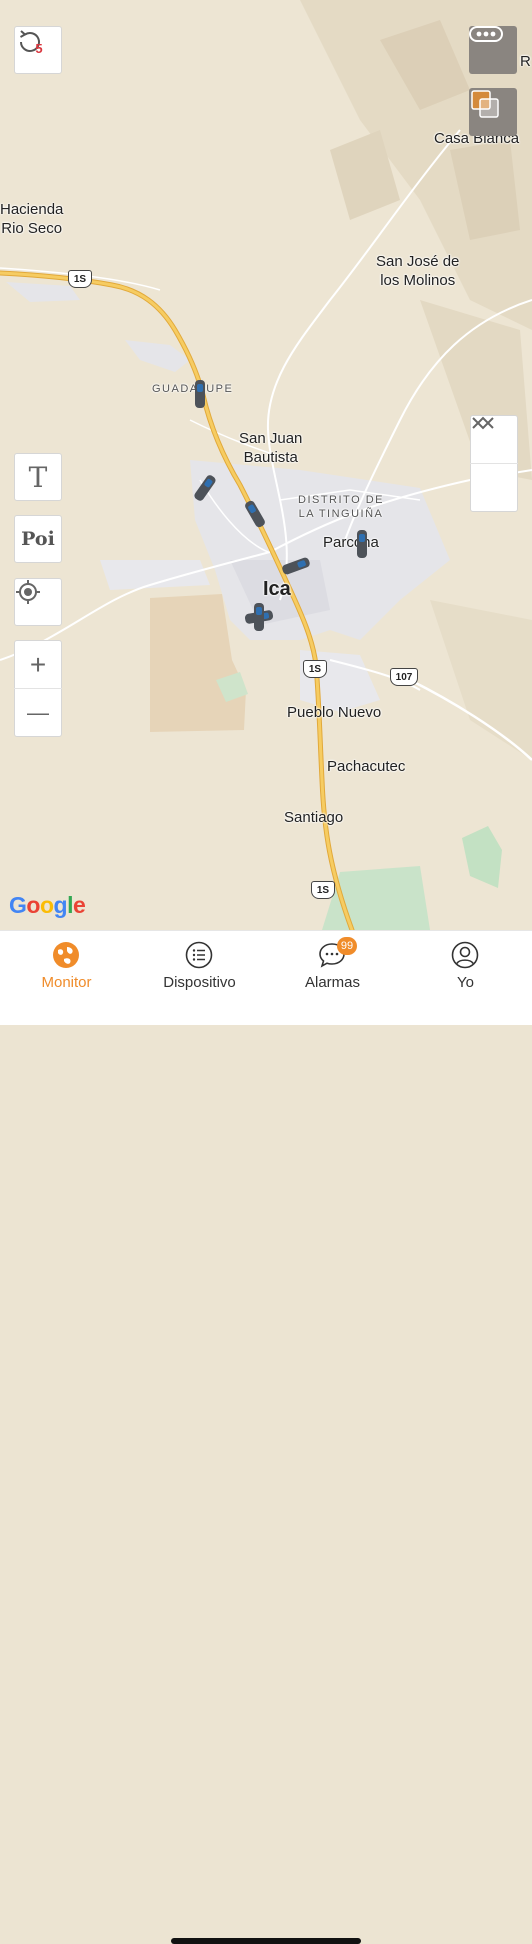  I want to click on refresh-countdown-button: 5, so click(38, 50).